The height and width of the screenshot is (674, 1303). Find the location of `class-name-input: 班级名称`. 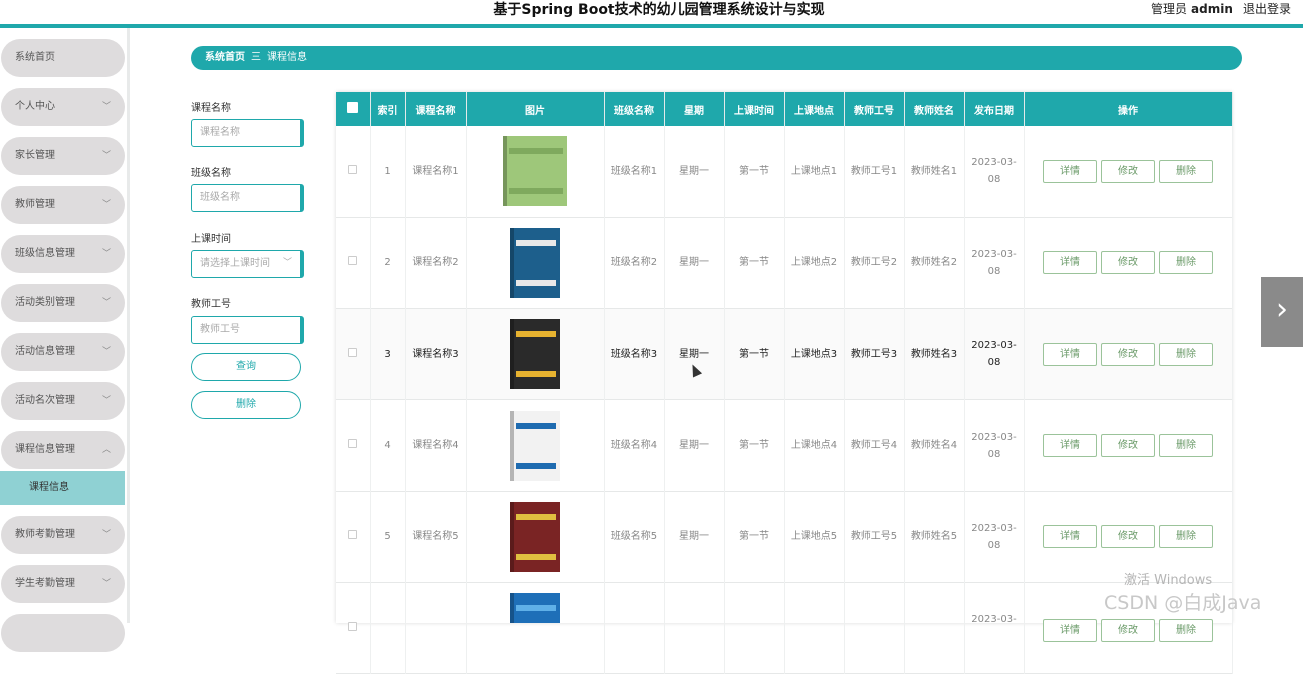

class-name-input: 班级名称 is located at coordinates (247, 198).